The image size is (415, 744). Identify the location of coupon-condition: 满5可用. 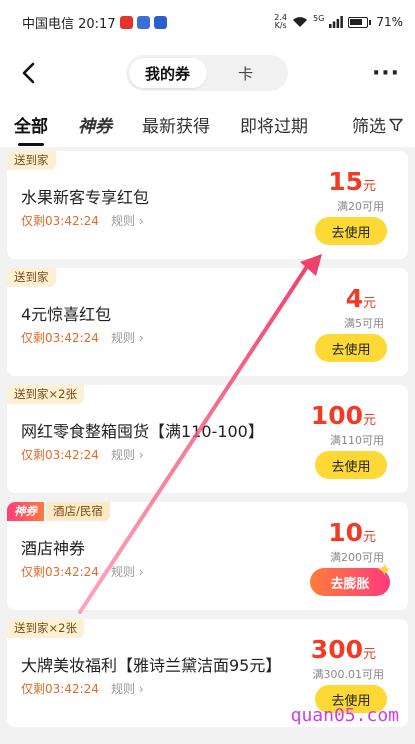
(364, 323).